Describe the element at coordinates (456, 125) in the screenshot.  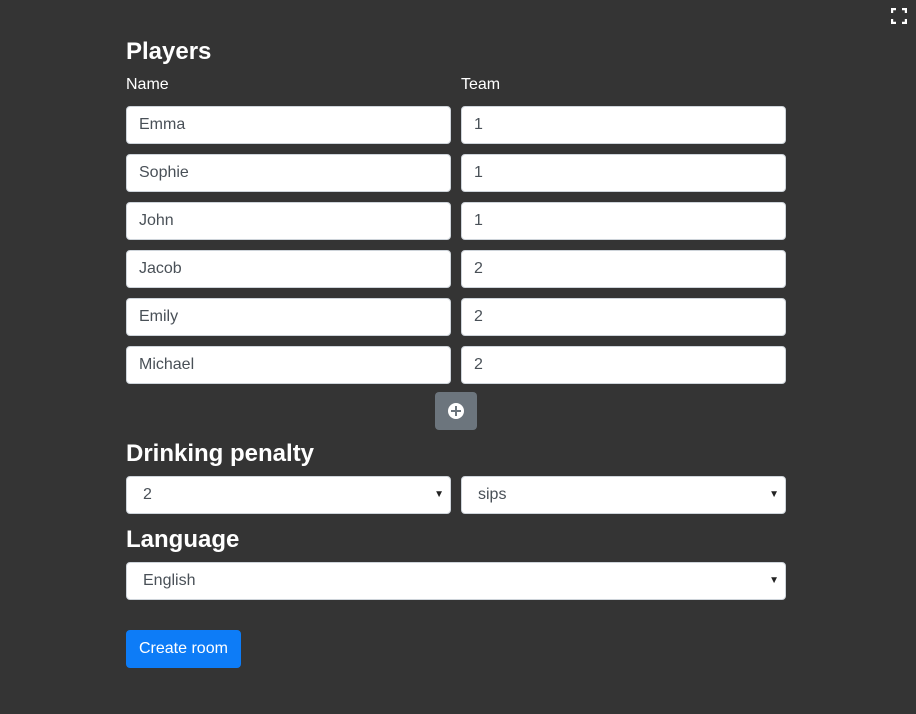
I see `player-row: Emma 1` at that location.